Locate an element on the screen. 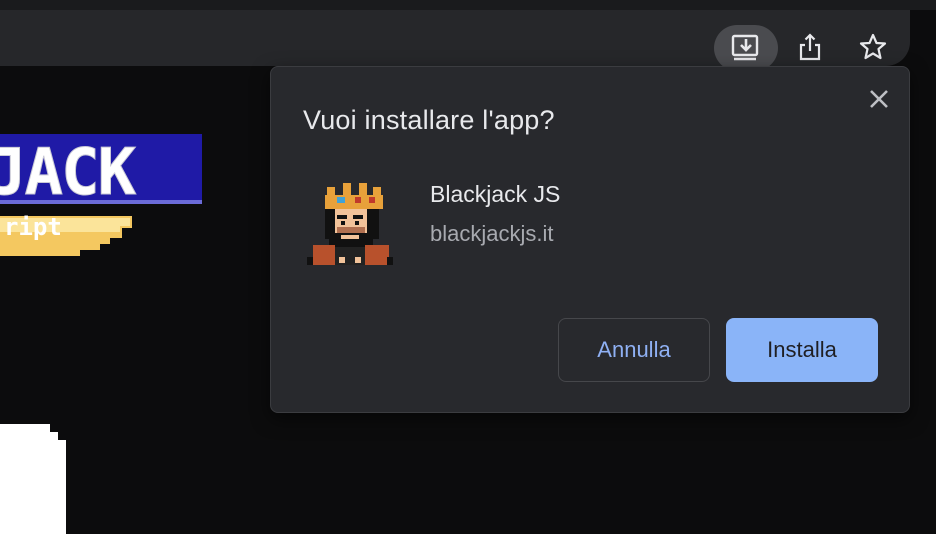  bookmark-button is located at coordinates (873, 47).